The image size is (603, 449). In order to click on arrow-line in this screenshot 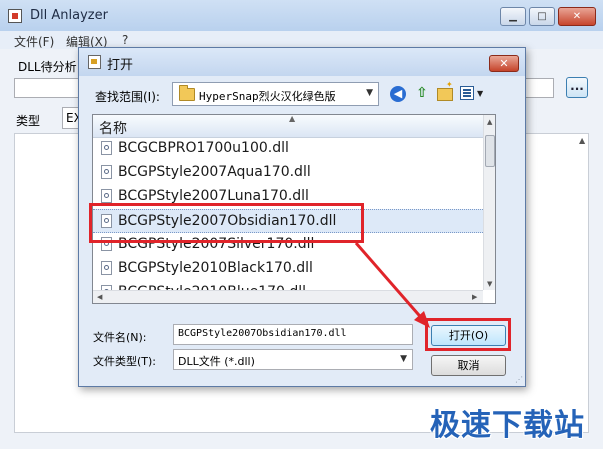, I will do `click(390, 282)`.